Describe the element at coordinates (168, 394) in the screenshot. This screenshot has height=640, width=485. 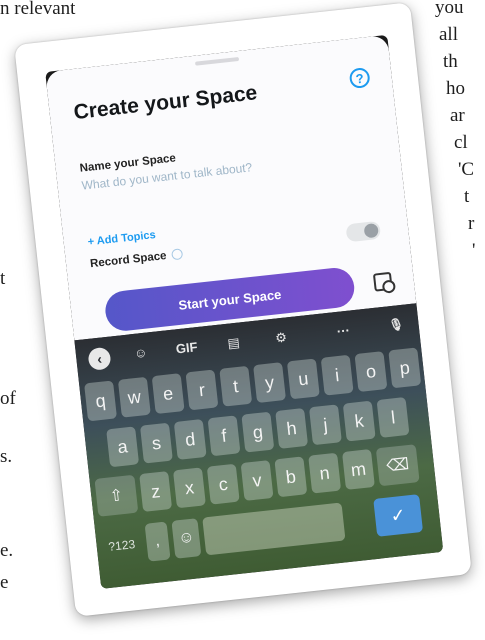
I see `key-e: e` at that location.